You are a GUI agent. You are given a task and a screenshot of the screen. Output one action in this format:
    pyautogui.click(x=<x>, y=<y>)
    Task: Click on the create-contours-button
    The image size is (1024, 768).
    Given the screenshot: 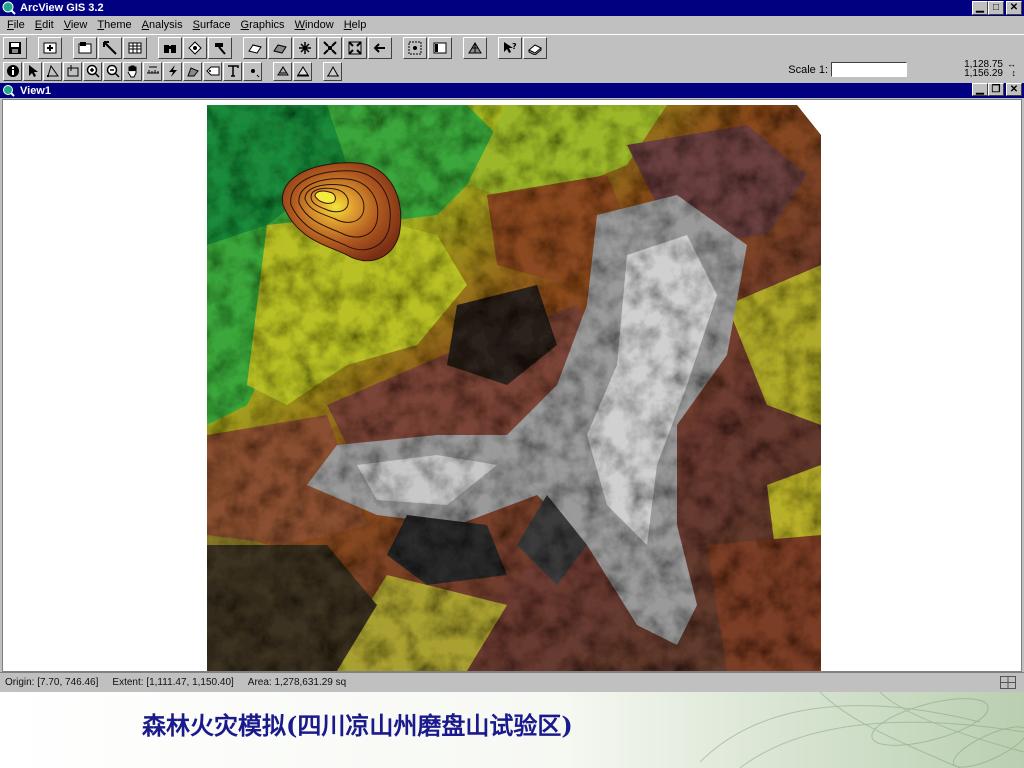 What is the action you would take?
    pyautogui.click(x=475, y=47)
    